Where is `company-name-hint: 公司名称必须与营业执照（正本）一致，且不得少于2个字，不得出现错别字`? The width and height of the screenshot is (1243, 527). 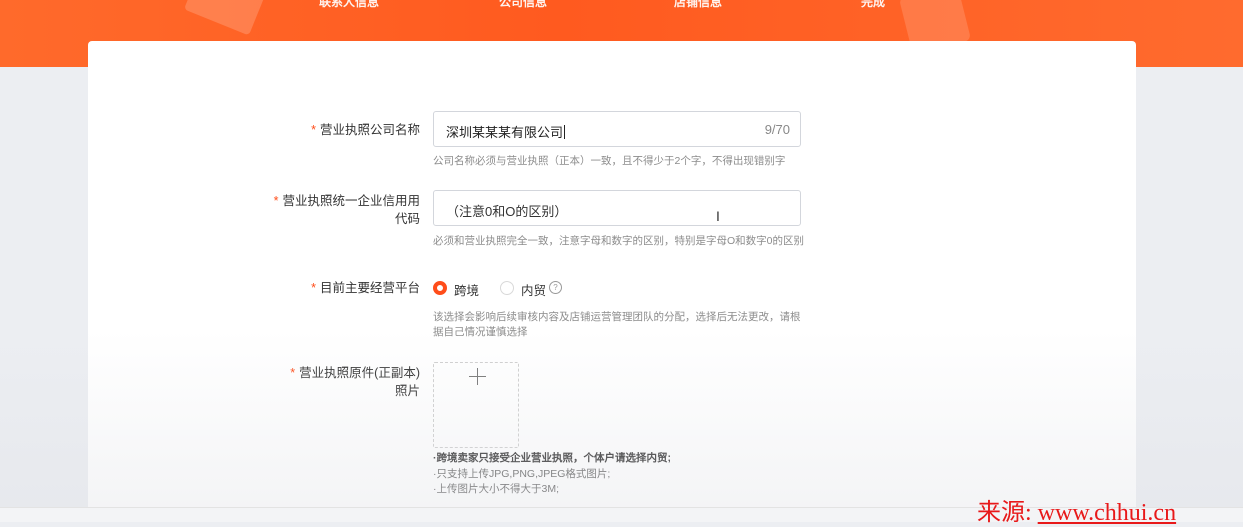
company-name-hint: 公司名称必须与营业执照（正本）一致，且不得少于2个字，不得出现错别字 is located at coordinates (609, 161).